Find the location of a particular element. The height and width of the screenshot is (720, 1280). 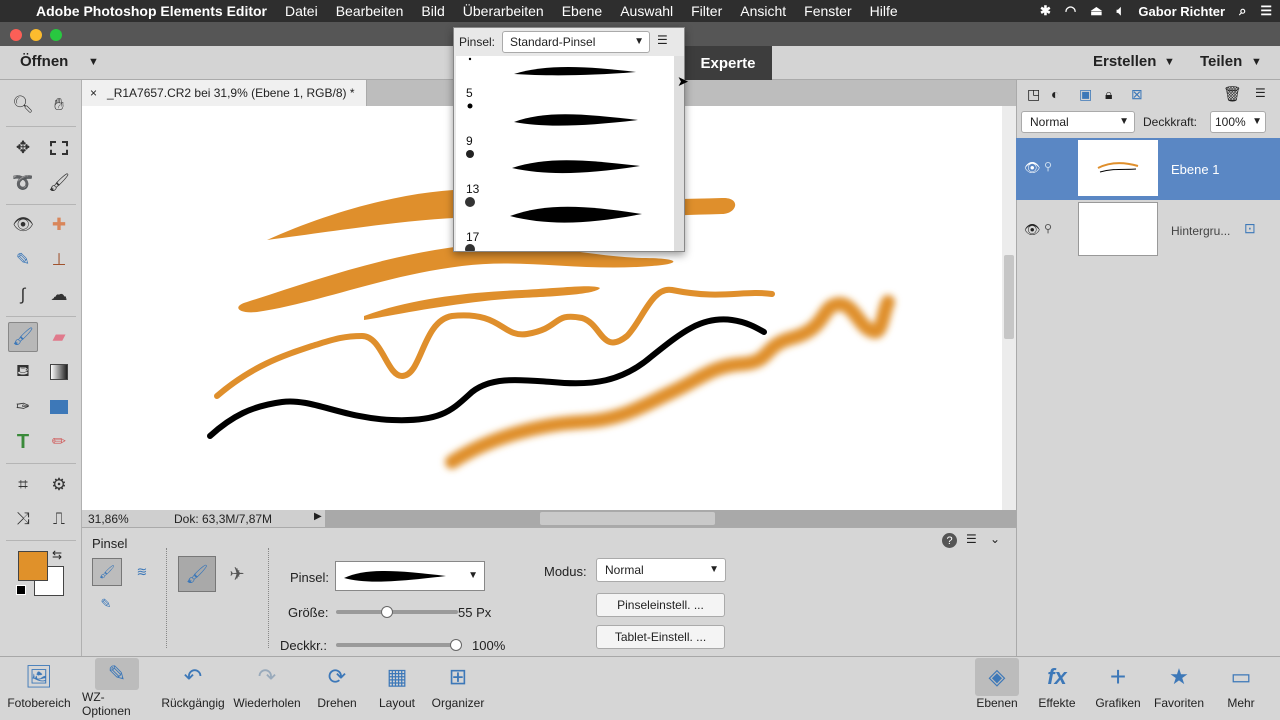

more-button: ▭ Mehr is located at coordinates (1241, 688).